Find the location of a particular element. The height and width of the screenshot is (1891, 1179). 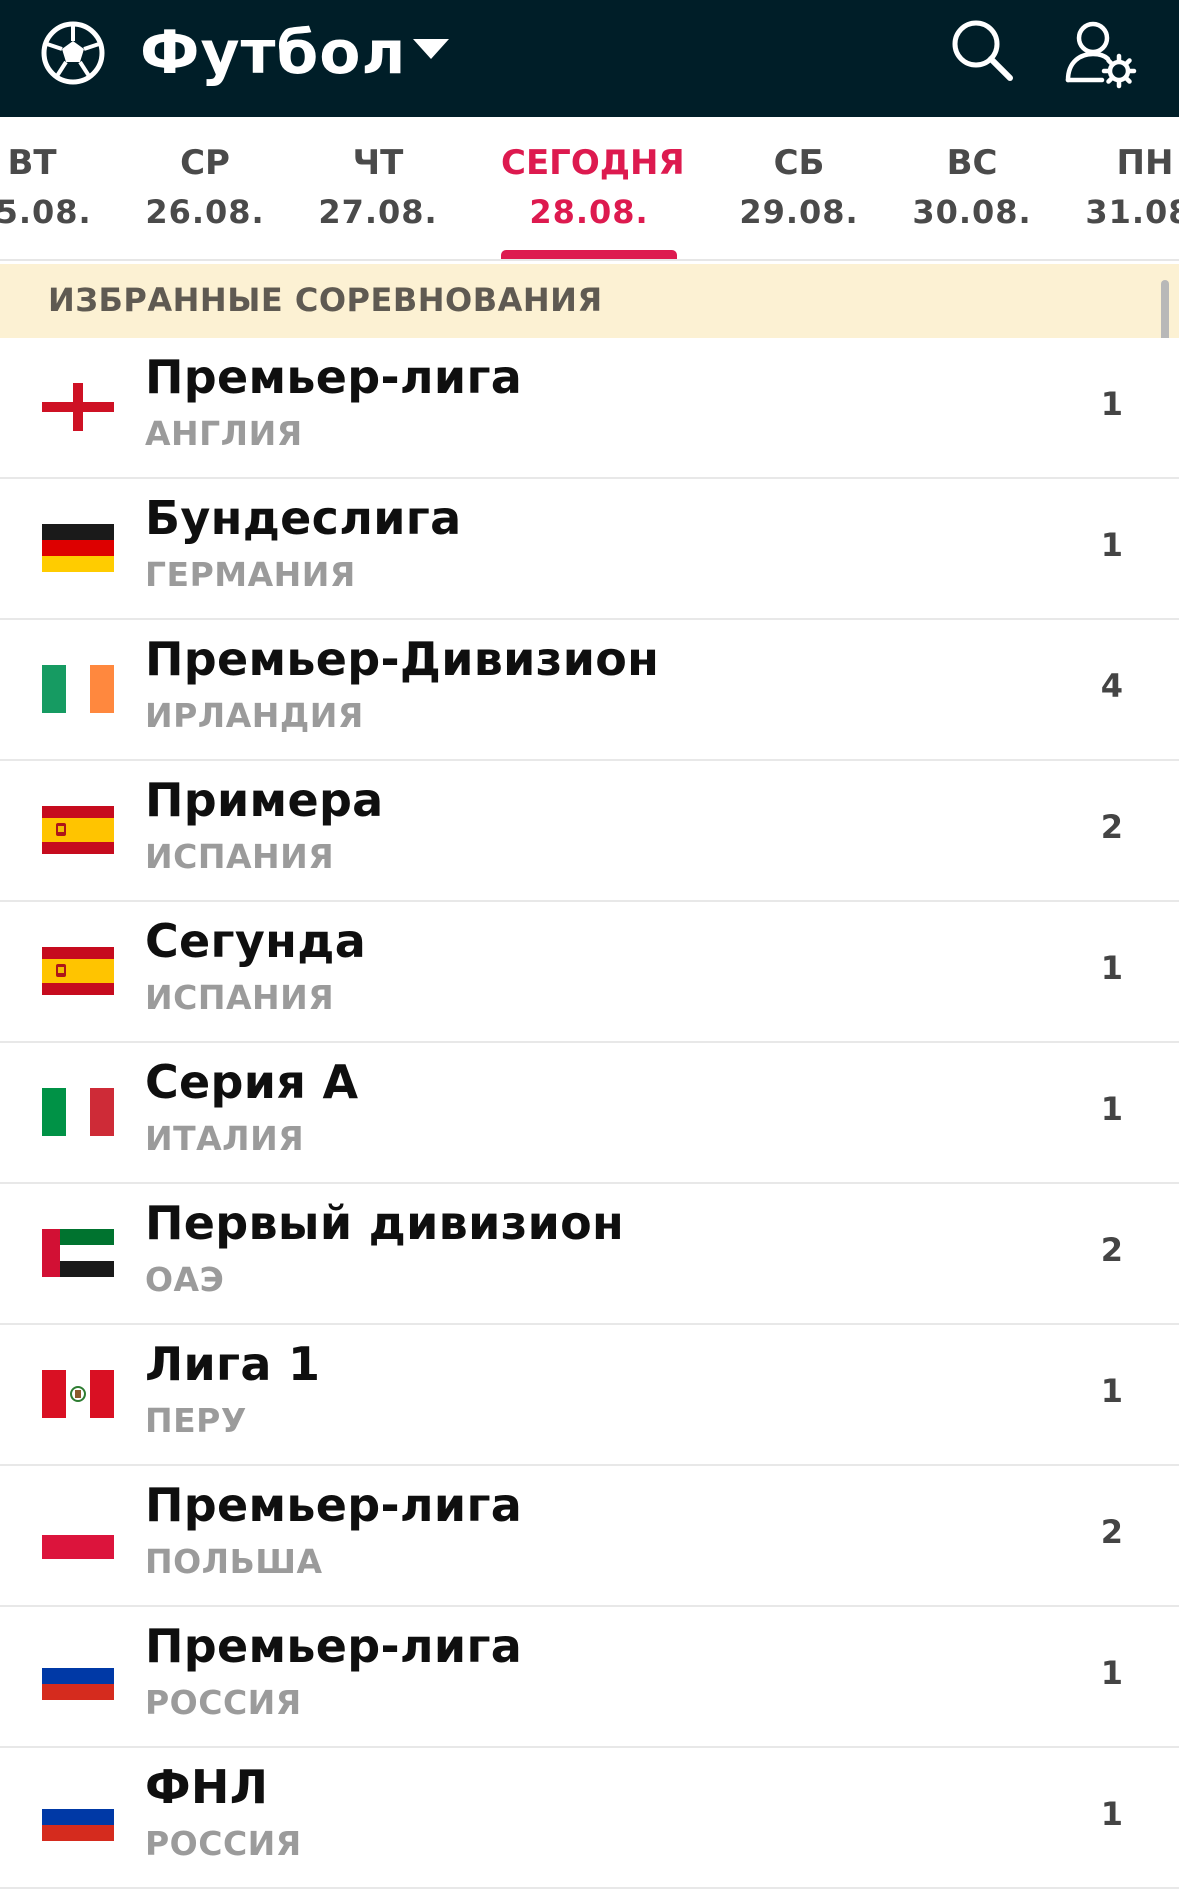

day-tab: ВС 30.08. is located at coordinates (972, 188).